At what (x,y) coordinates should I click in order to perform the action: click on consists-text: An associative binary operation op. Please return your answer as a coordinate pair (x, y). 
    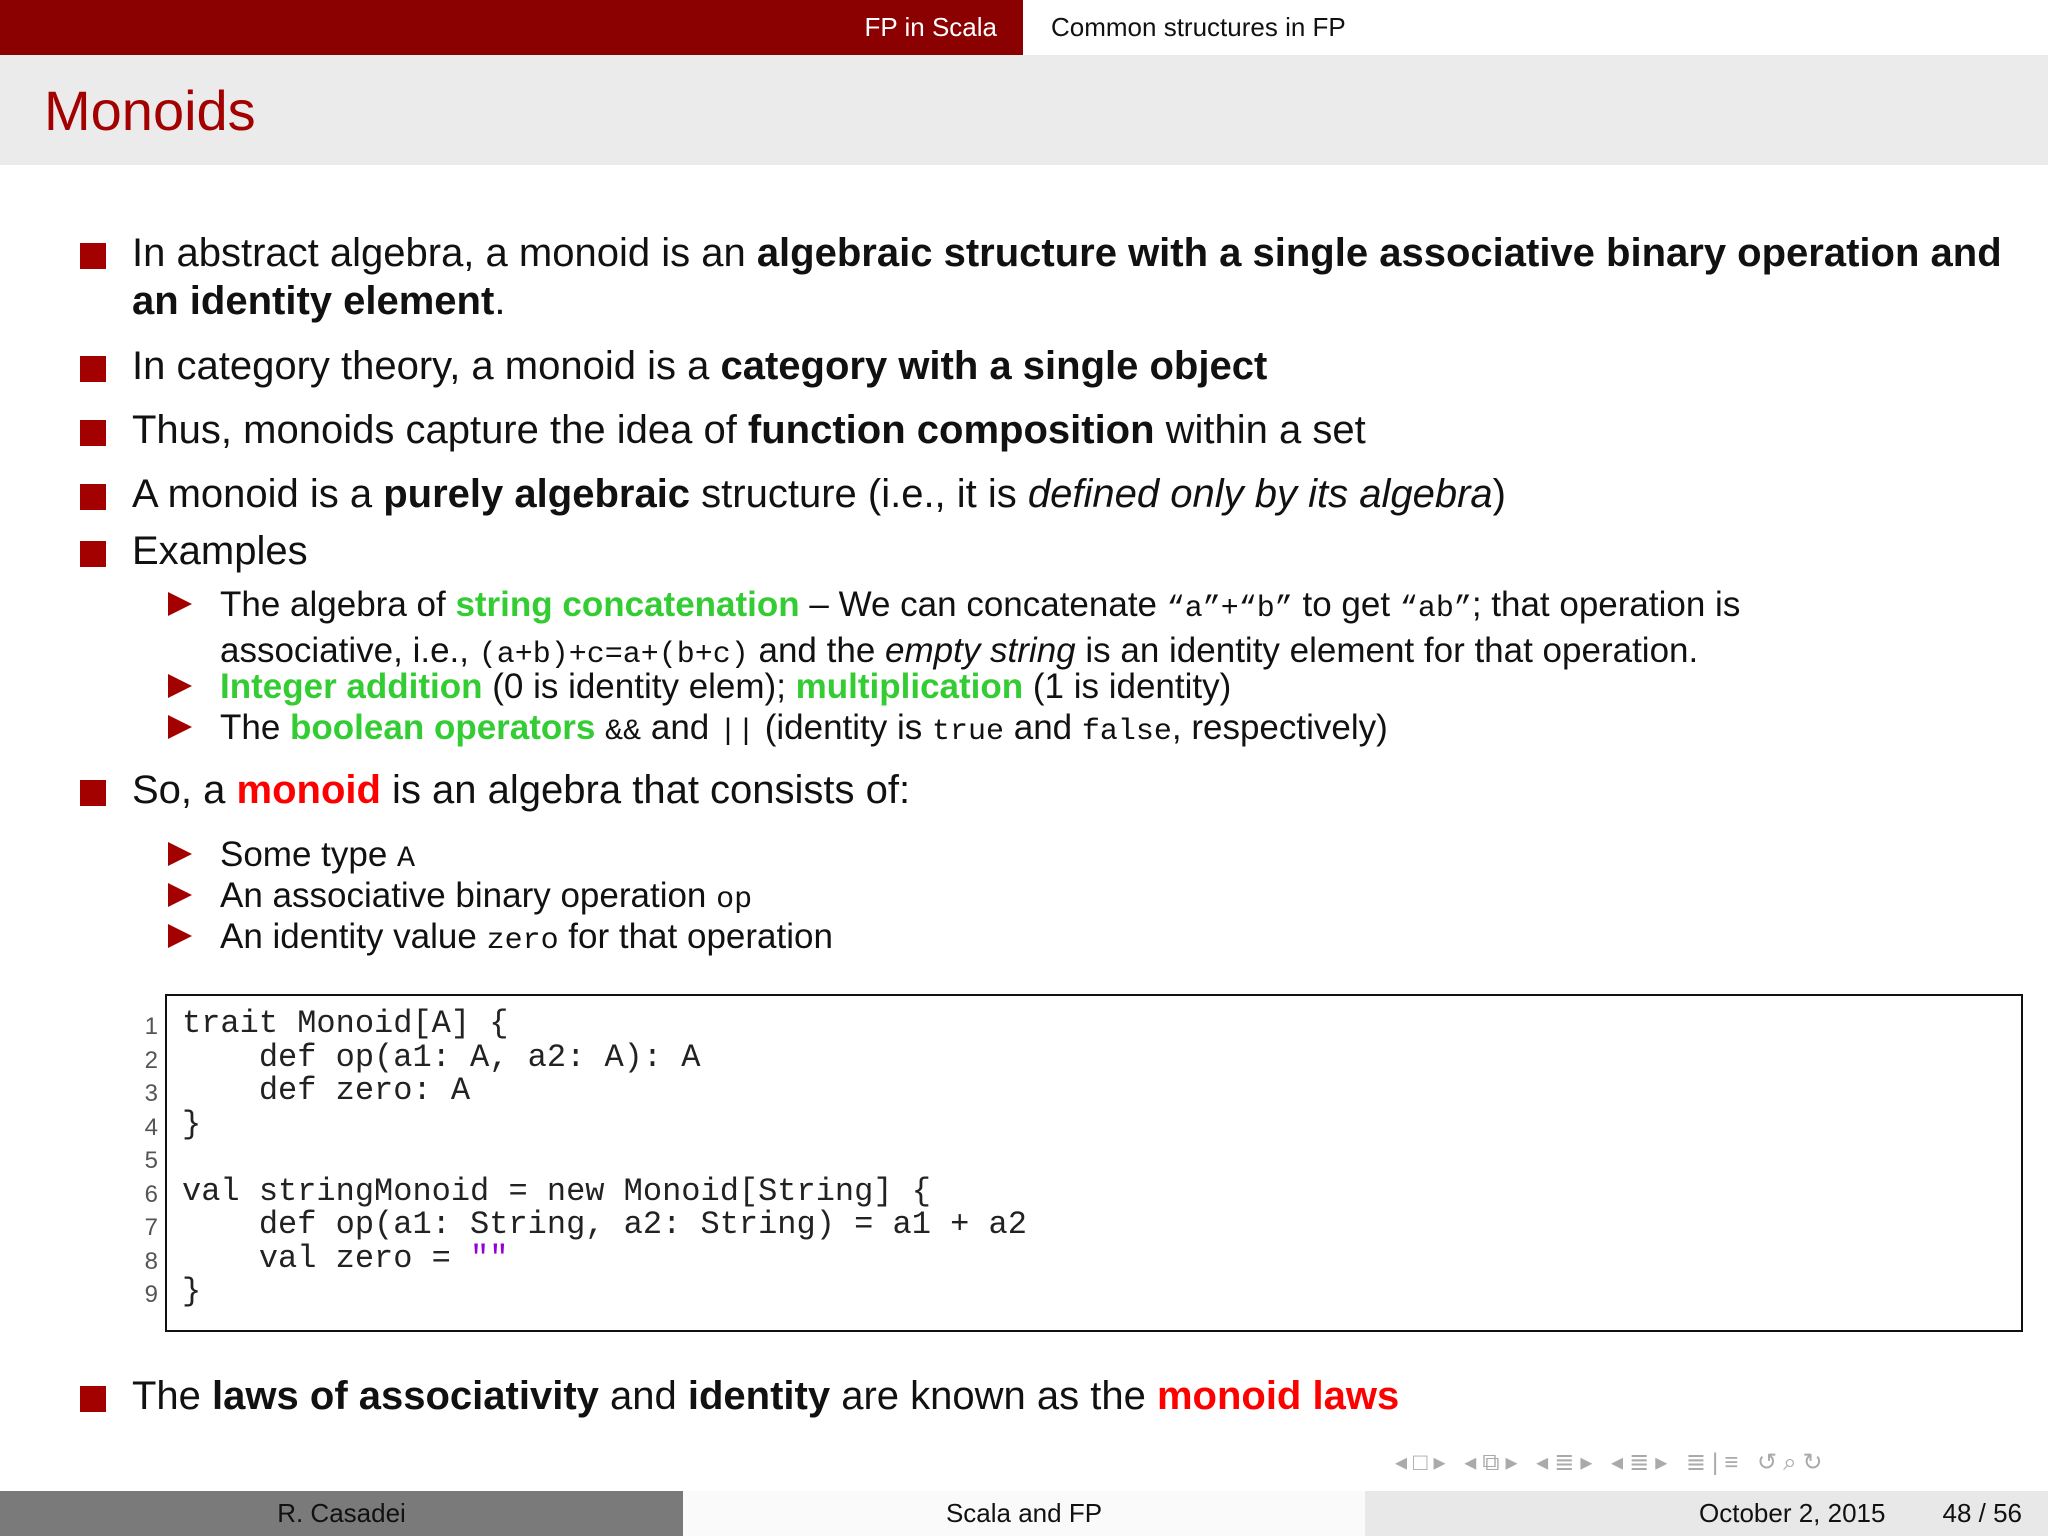
    Looking at the image, I should click on (486, 896).